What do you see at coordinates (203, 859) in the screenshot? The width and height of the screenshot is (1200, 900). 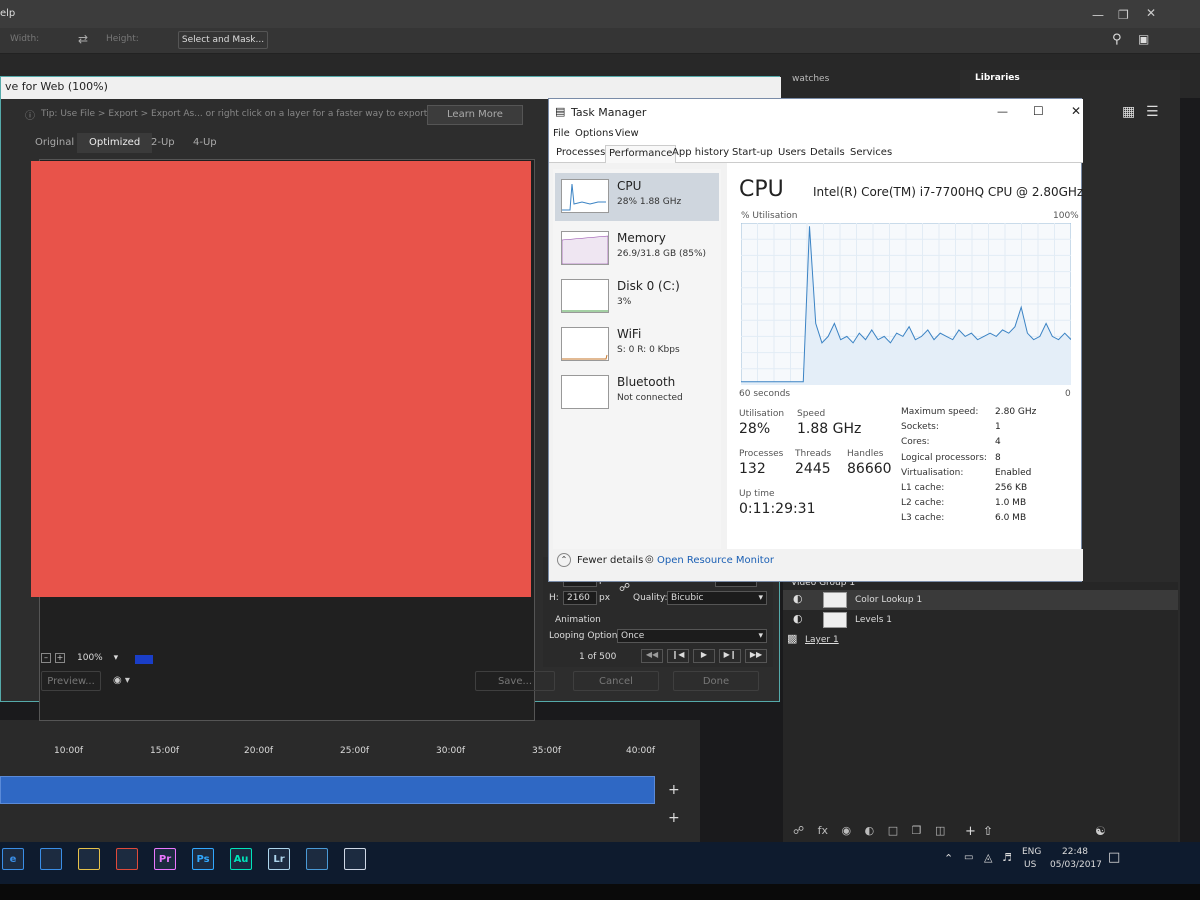 I see `taskbar-app-icon: Ps` at bounding box center [203, 859].